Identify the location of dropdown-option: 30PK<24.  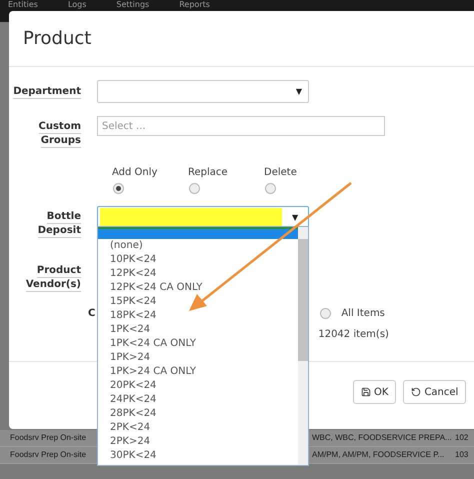
(198, 456).